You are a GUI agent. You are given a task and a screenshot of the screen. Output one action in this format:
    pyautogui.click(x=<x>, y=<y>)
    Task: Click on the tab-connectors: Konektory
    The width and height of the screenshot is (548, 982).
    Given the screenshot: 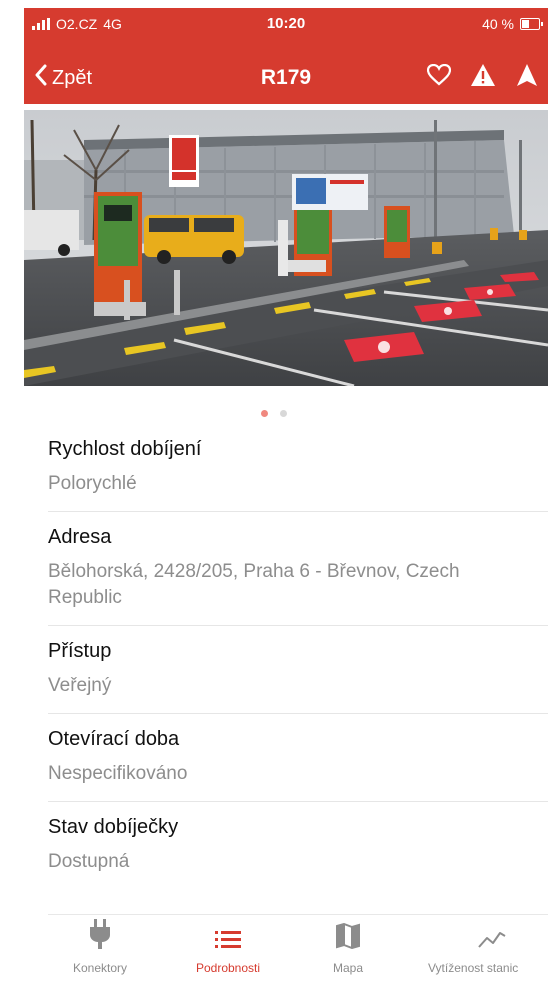 What is the action you would take?
    pyautogui.click(x=100, y=948)
    